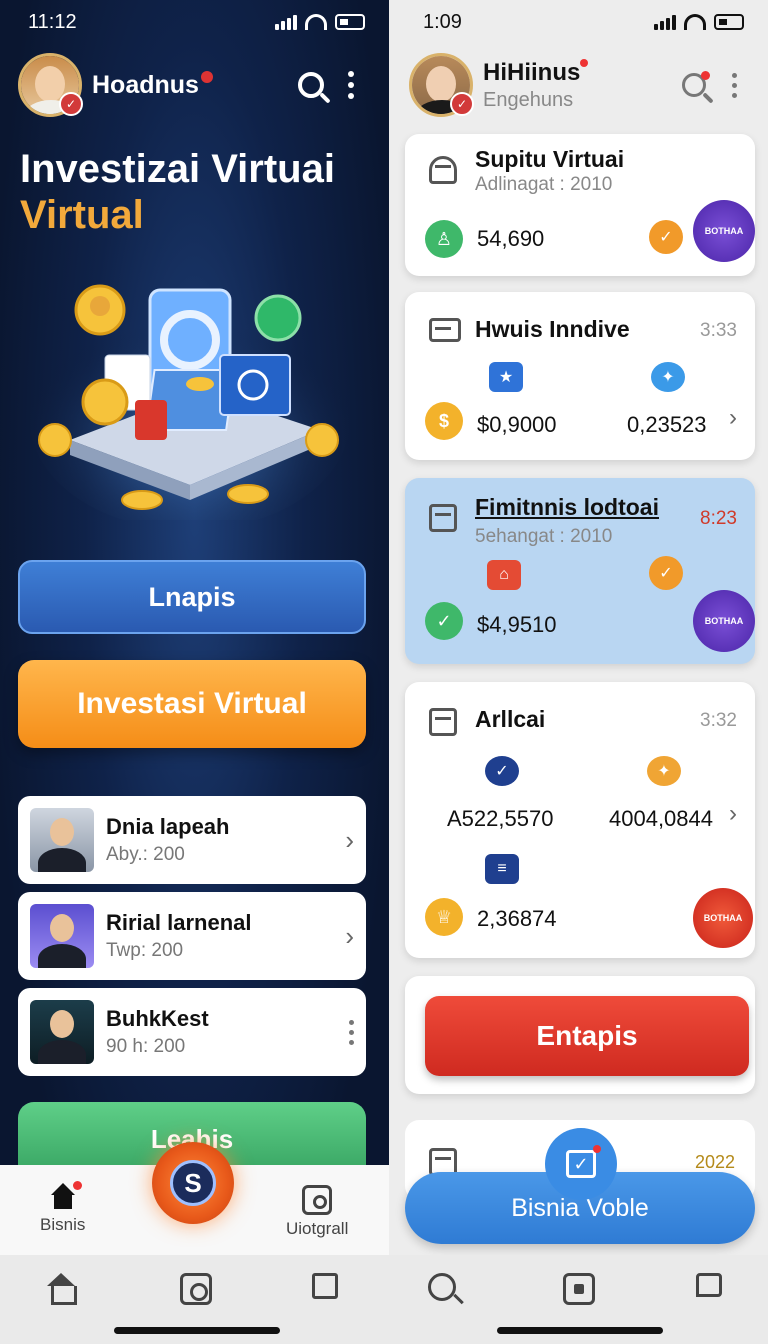  Describe the element at coordinates (581, 85) in the screenshot. I see `app-header: ✓ HiHiinus Engehuns` at that location.